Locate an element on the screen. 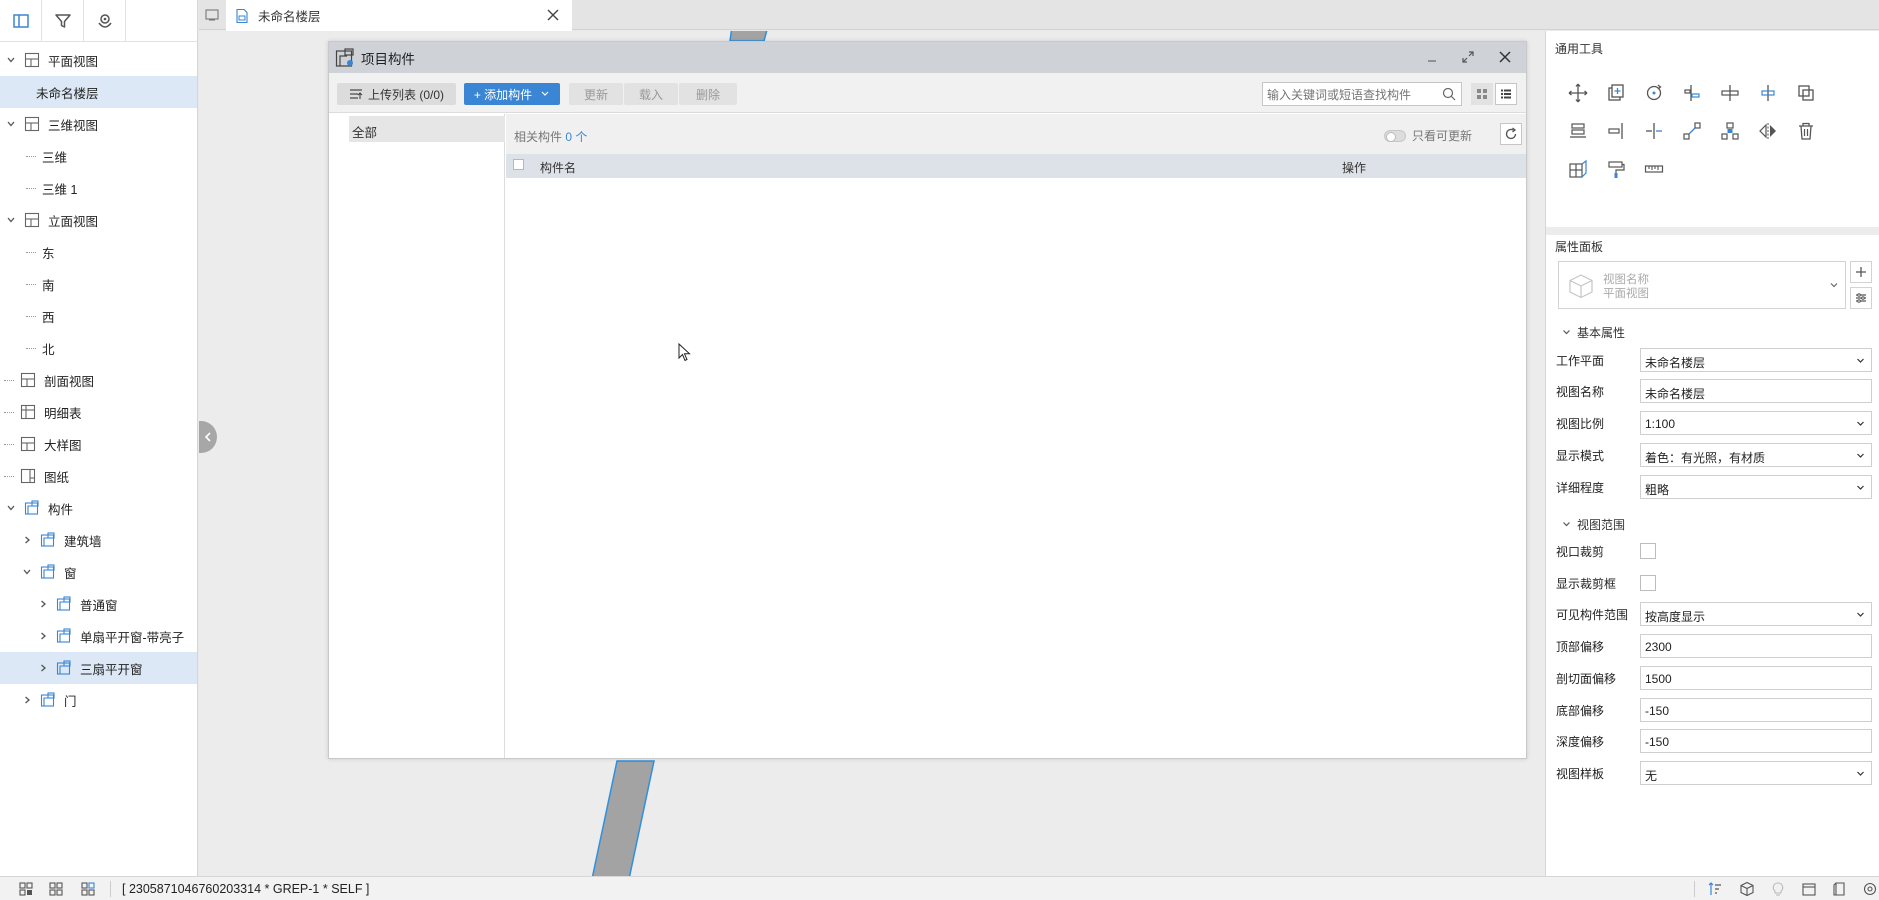  scale-select: 1:100 is located at coordinates (1756, 423).